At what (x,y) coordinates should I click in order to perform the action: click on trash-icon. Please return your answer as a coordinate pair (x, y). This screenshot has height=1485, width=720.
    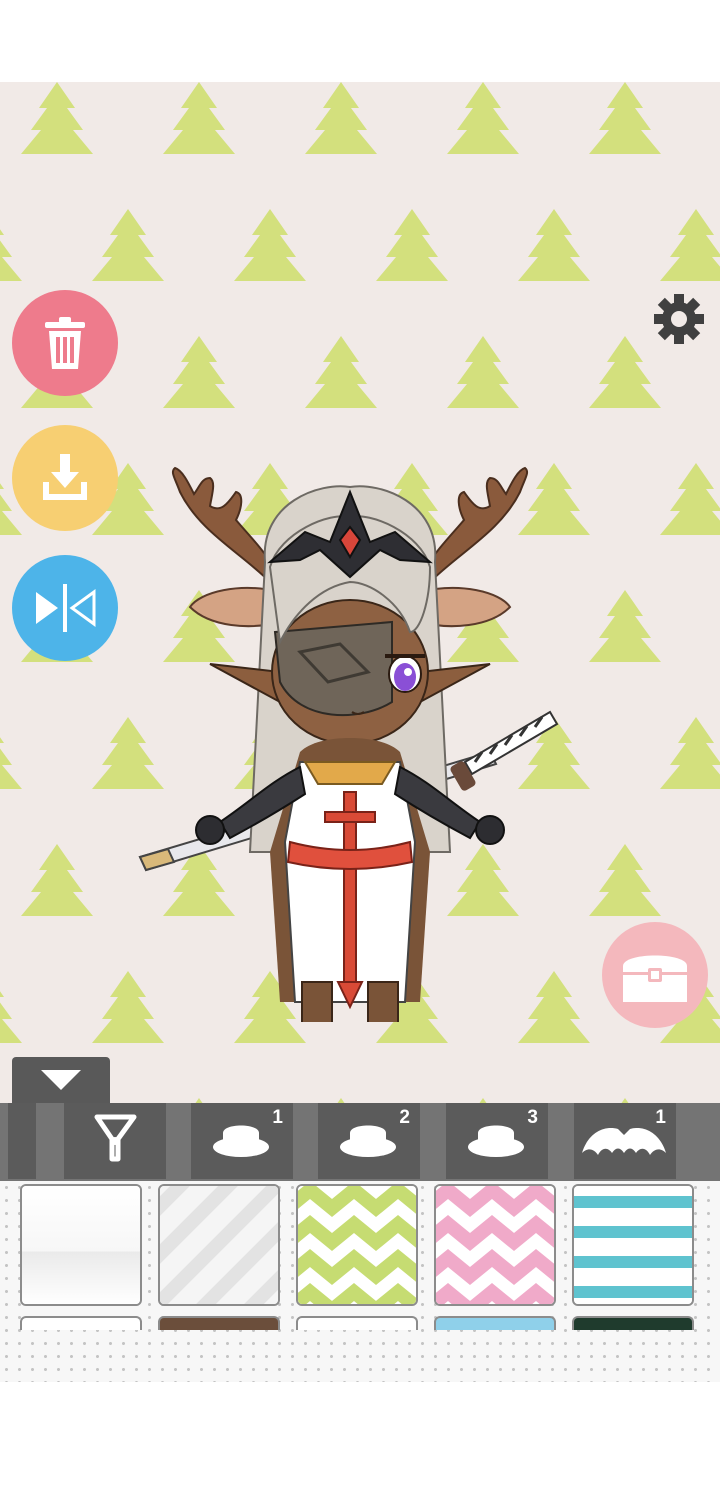
    Looking at the image, I should click on (65, 343).